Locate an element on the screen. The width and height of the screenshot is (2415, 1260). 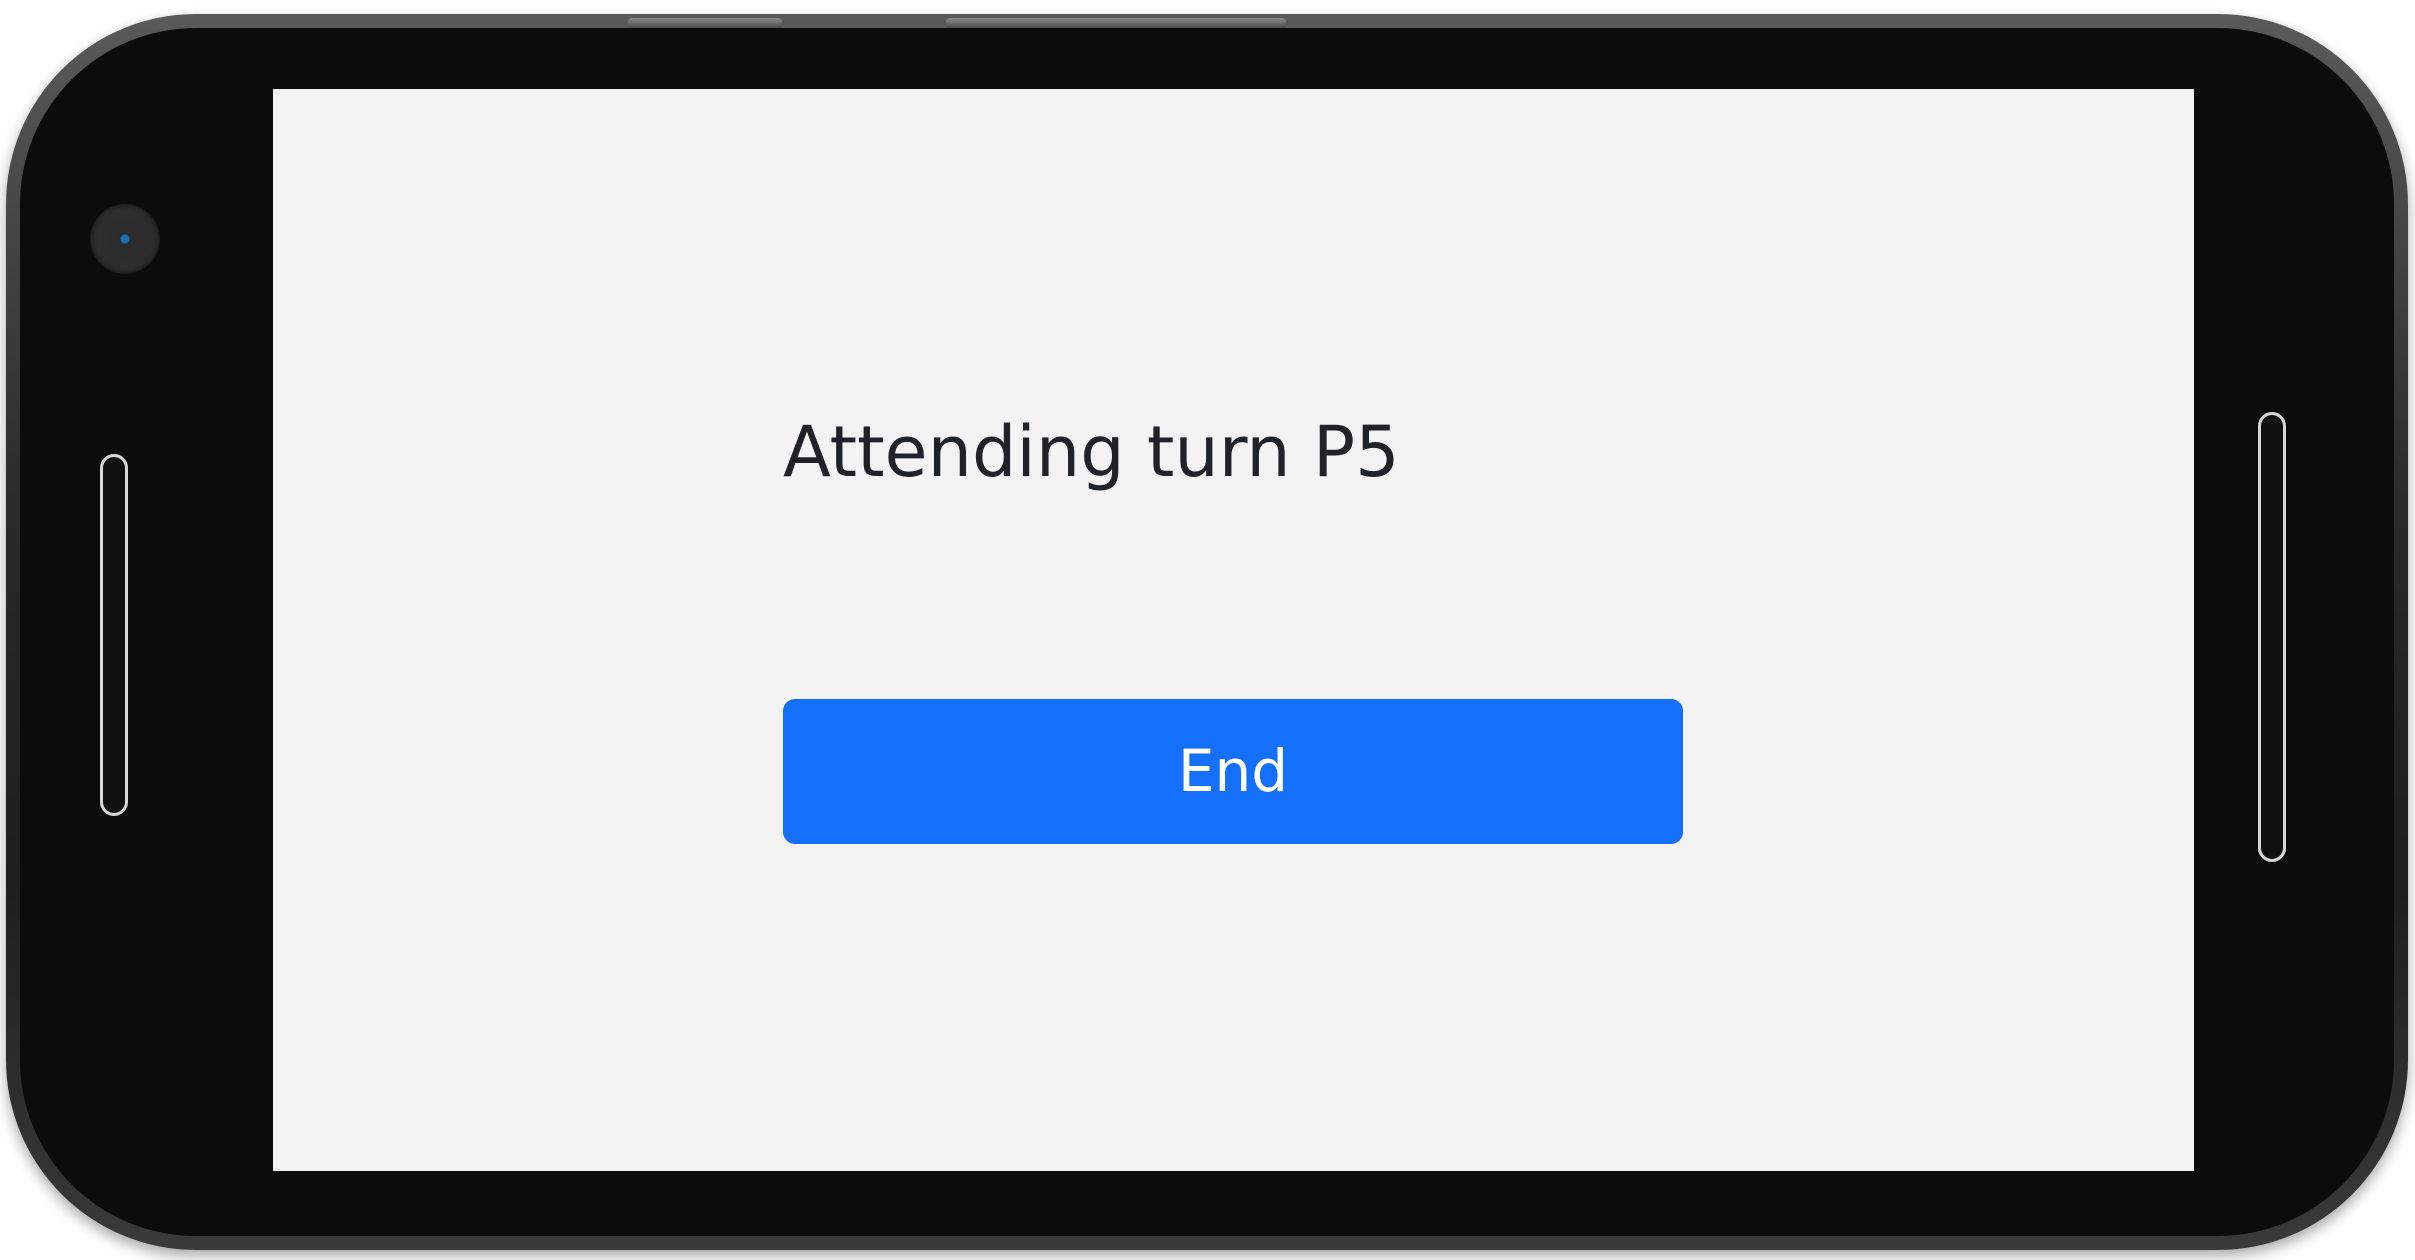
power-key is located at coordinates (1116, 23).